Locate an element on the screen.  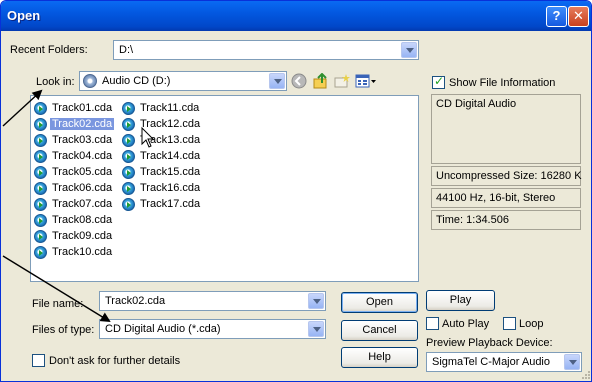
close-title-button: ✕ is located at coordinates (578, 16).